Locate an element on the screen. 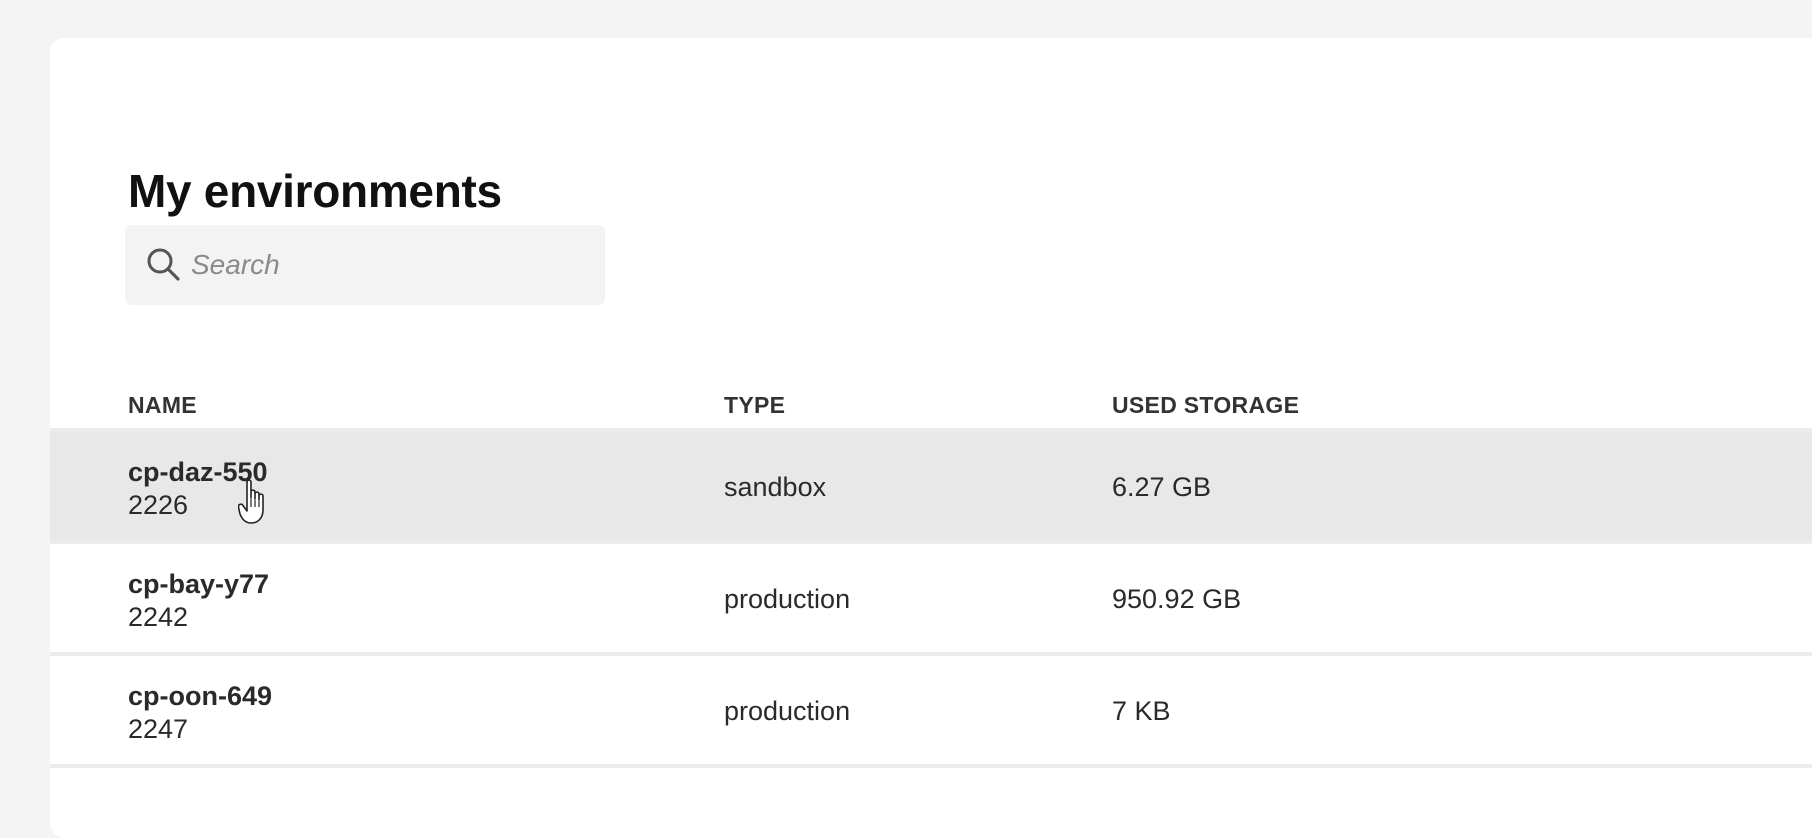 The height and width of the screenshot is (838, 1812). environment-name: cp-oon-649 is located at coordinates (200, 696).